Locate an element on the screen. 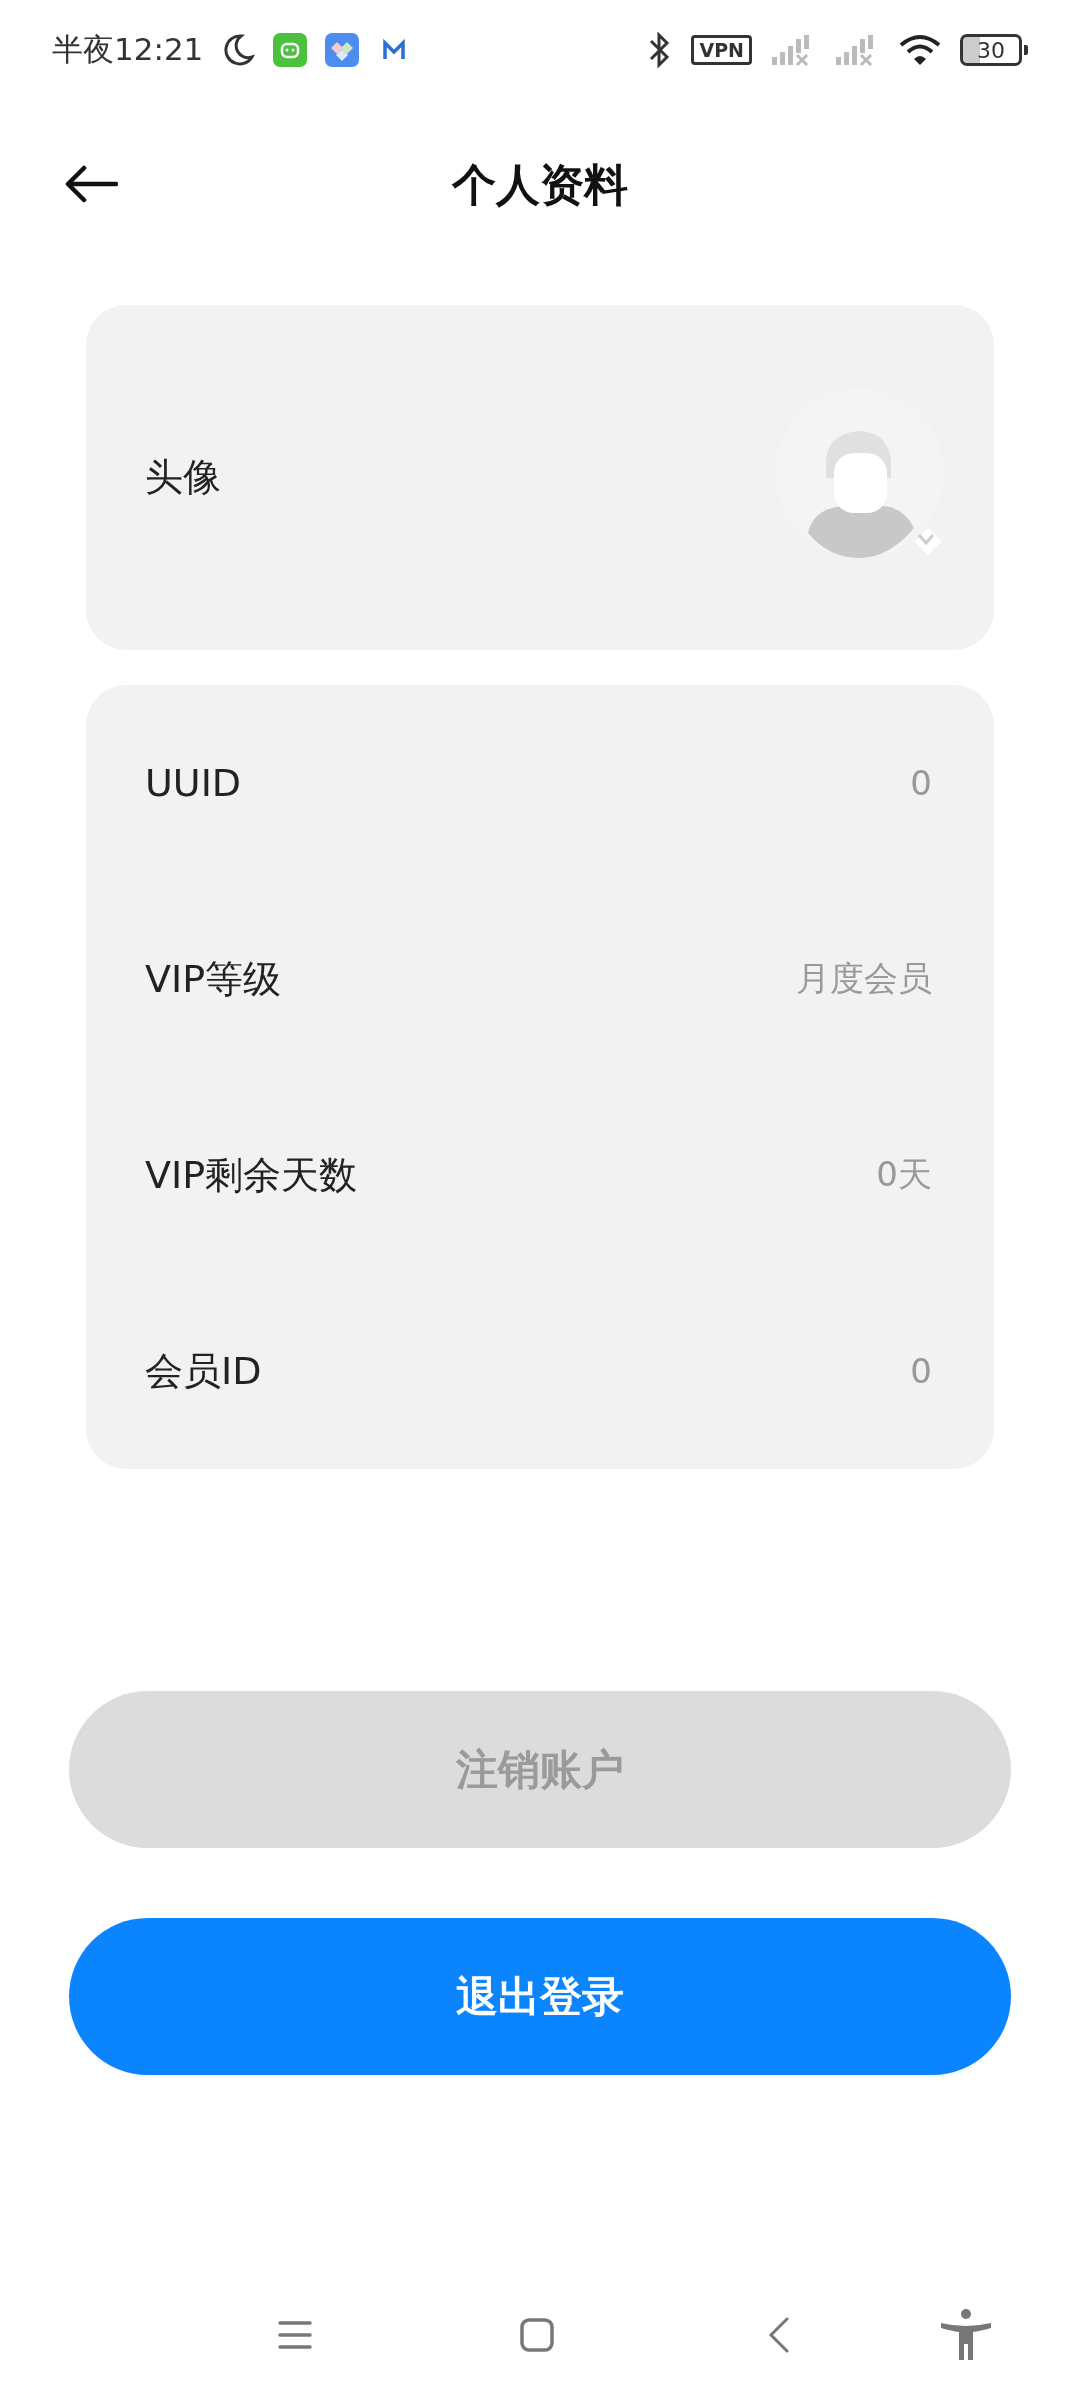  row-label: VIP等级 is located at coordinates (213, 979).